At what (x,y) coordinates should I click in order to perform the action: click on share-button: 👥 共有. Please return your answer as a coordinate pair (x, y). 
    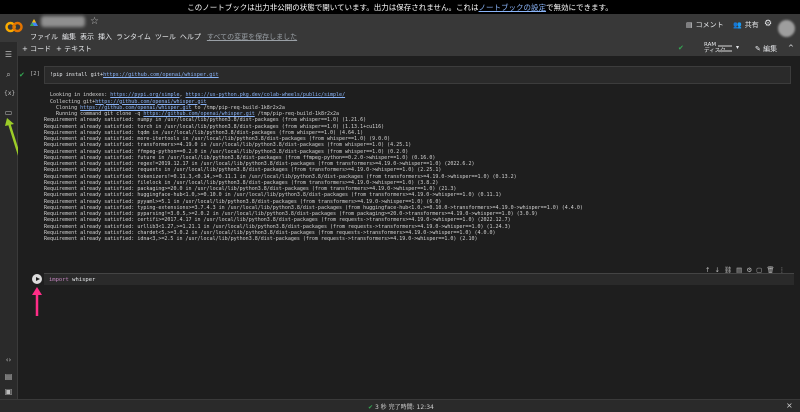
    Looking at the image, I should click on (746, 25).